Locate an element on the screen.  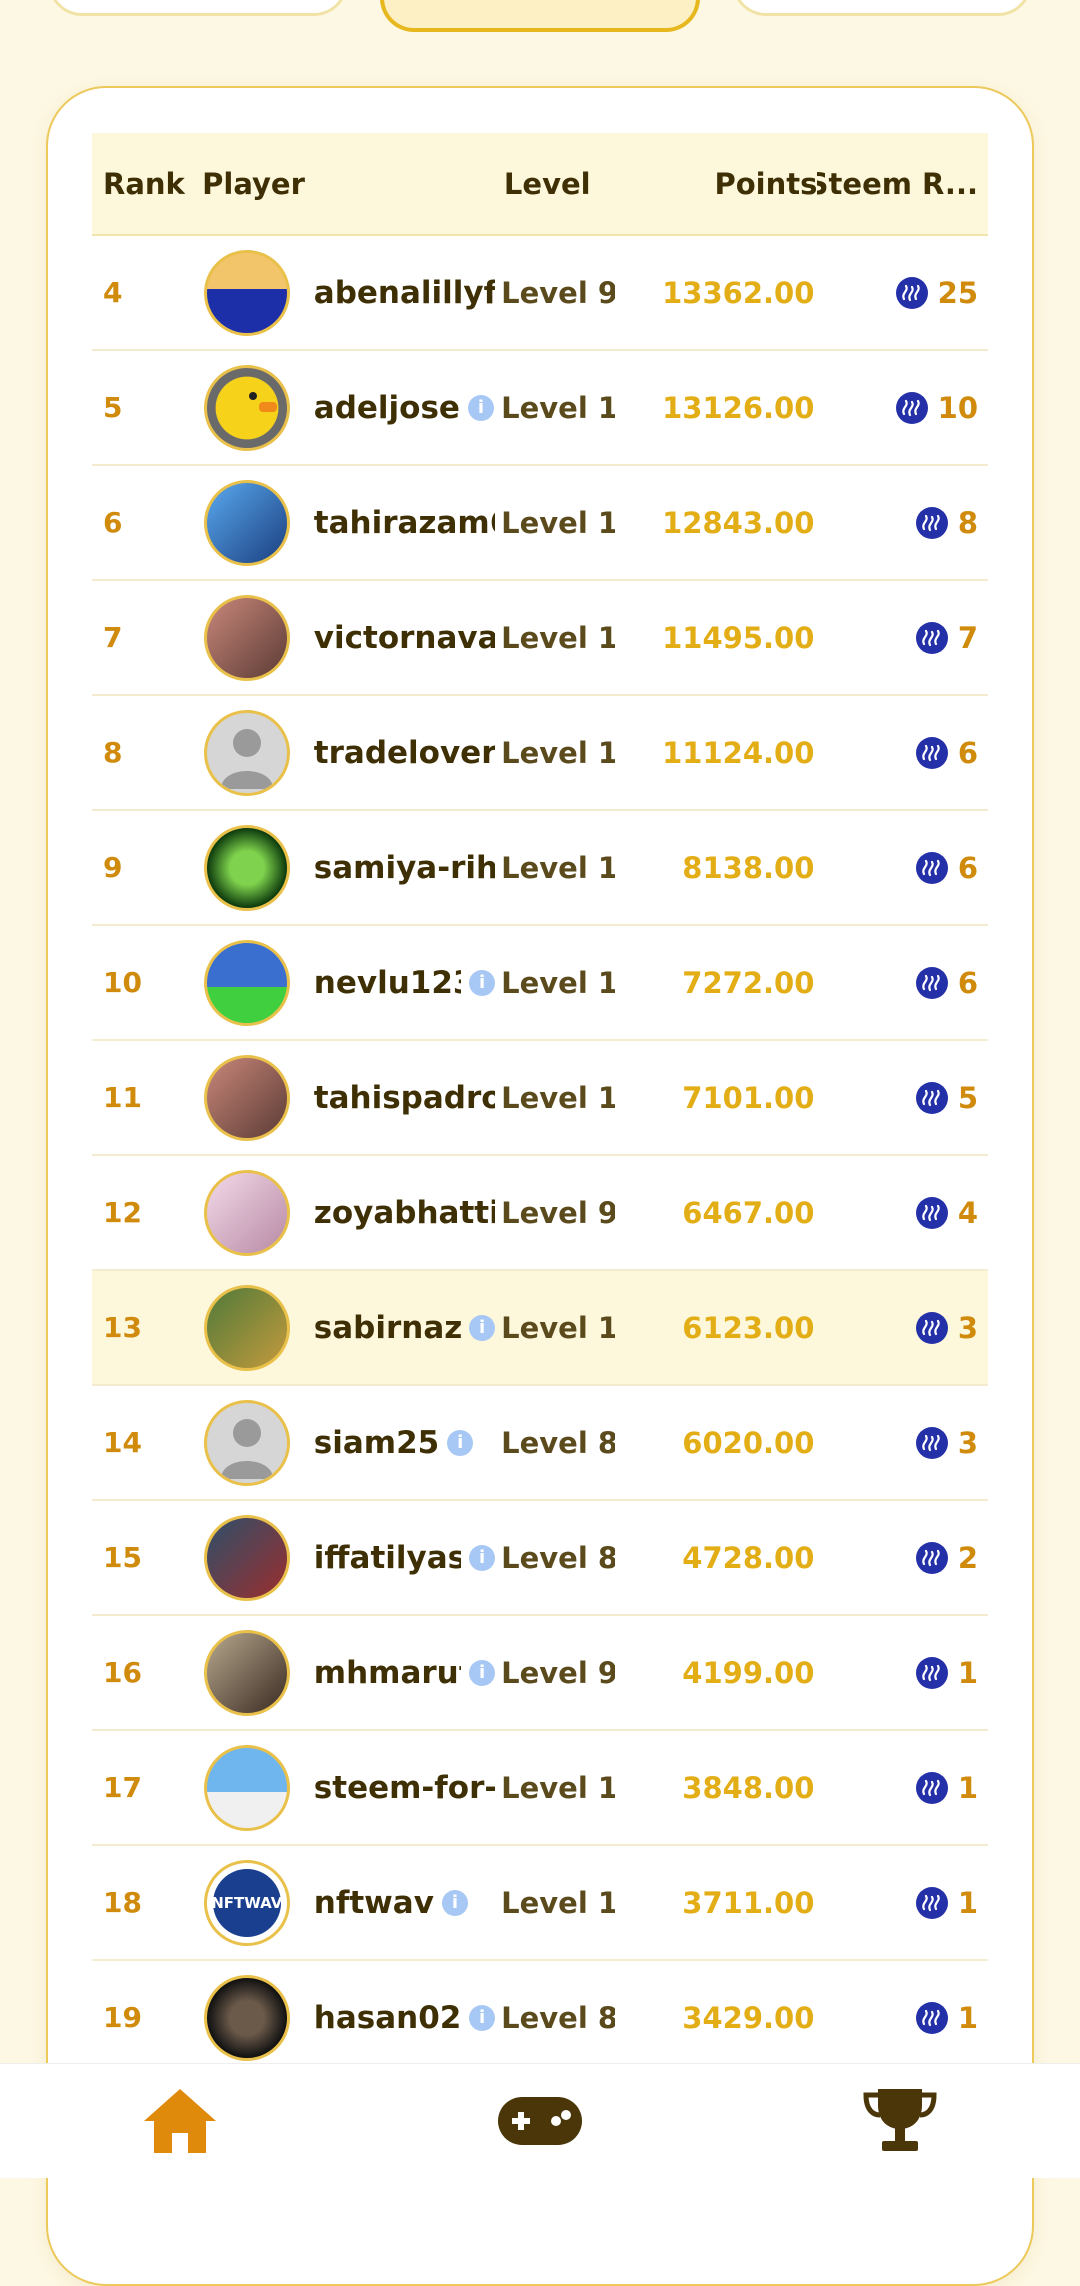
player-name: nftwav is located at coordinates (374, 1903).